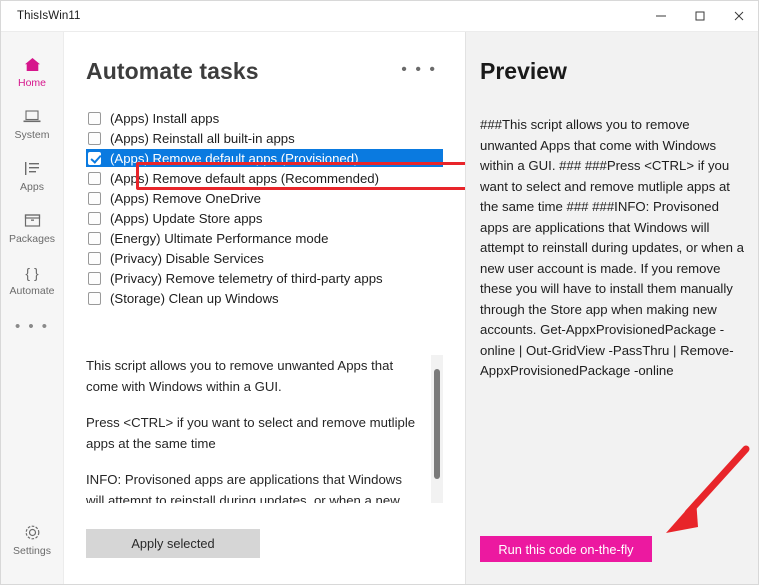 This screenshot has width=759, height=585. What do you see at coordinates (32, 168) in the screenshot?
I see `list-icon` at bounding box center [32, 168].